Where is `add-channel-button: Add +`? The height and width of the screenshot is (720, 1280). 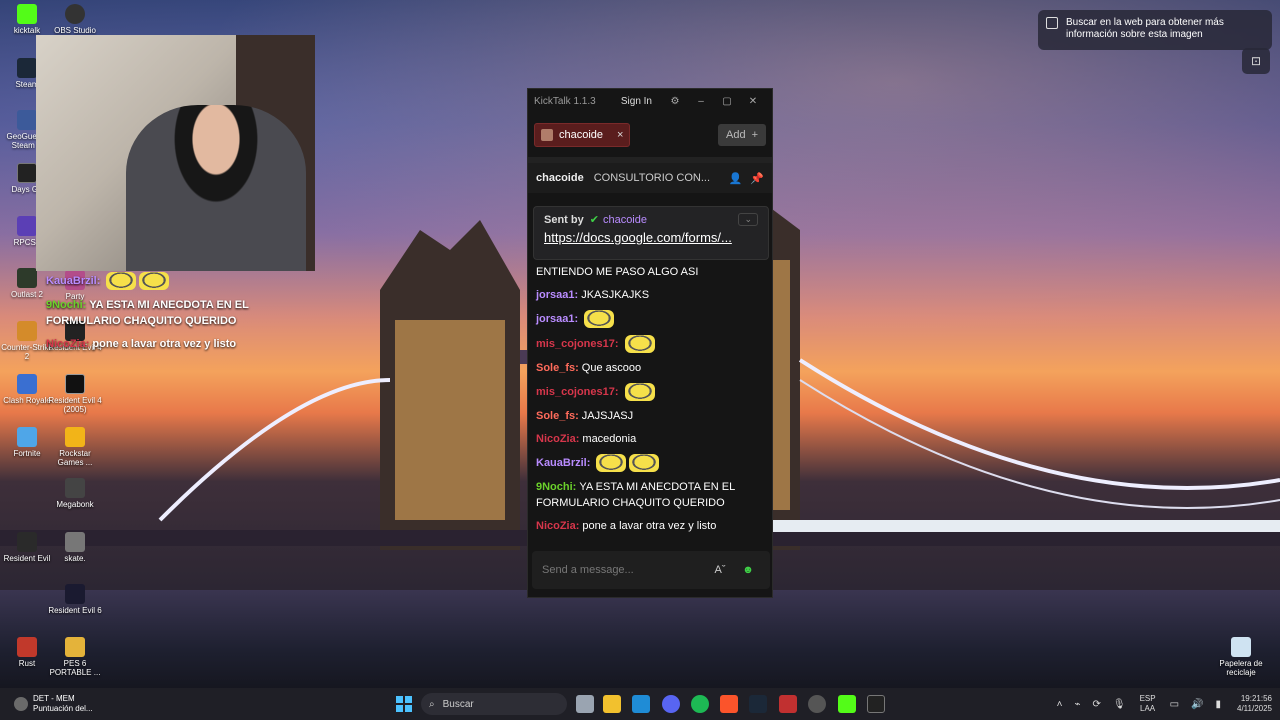 add-channel-button: Add + is located at coordinates (741, 135).